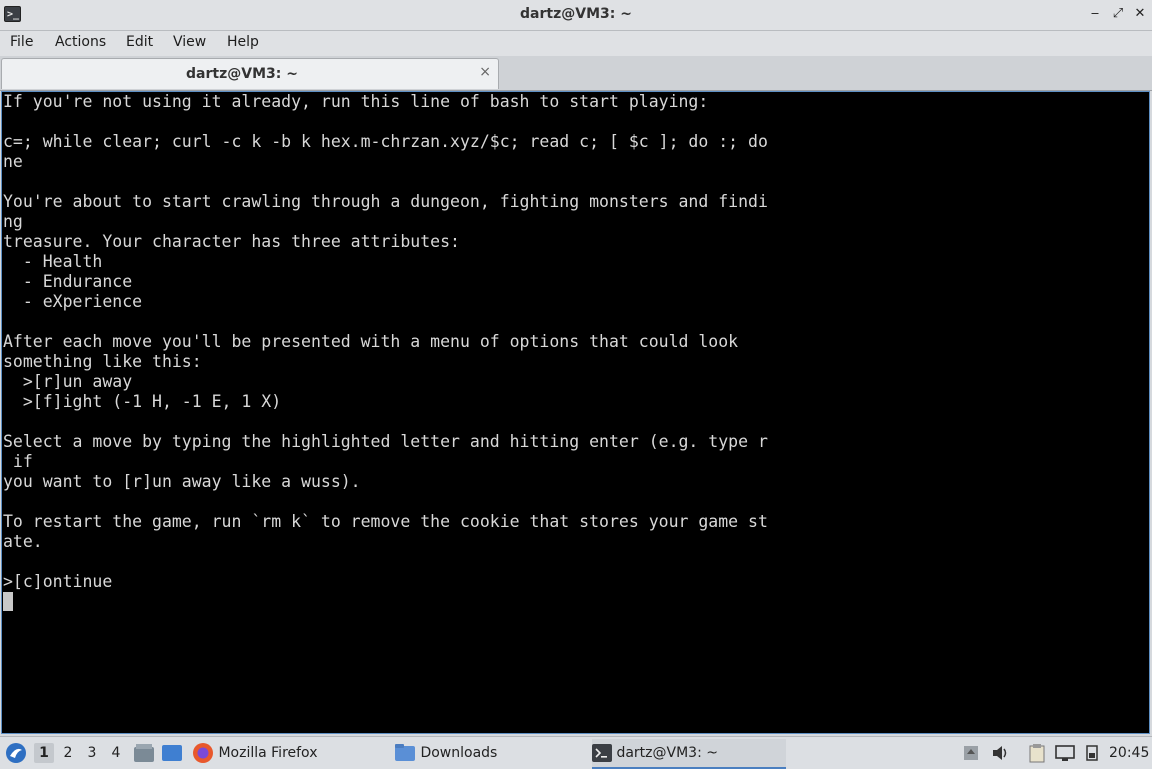 The width and height of the screenshot is (1152, 769). I want to click on menu-view: View, so click(189, 42).